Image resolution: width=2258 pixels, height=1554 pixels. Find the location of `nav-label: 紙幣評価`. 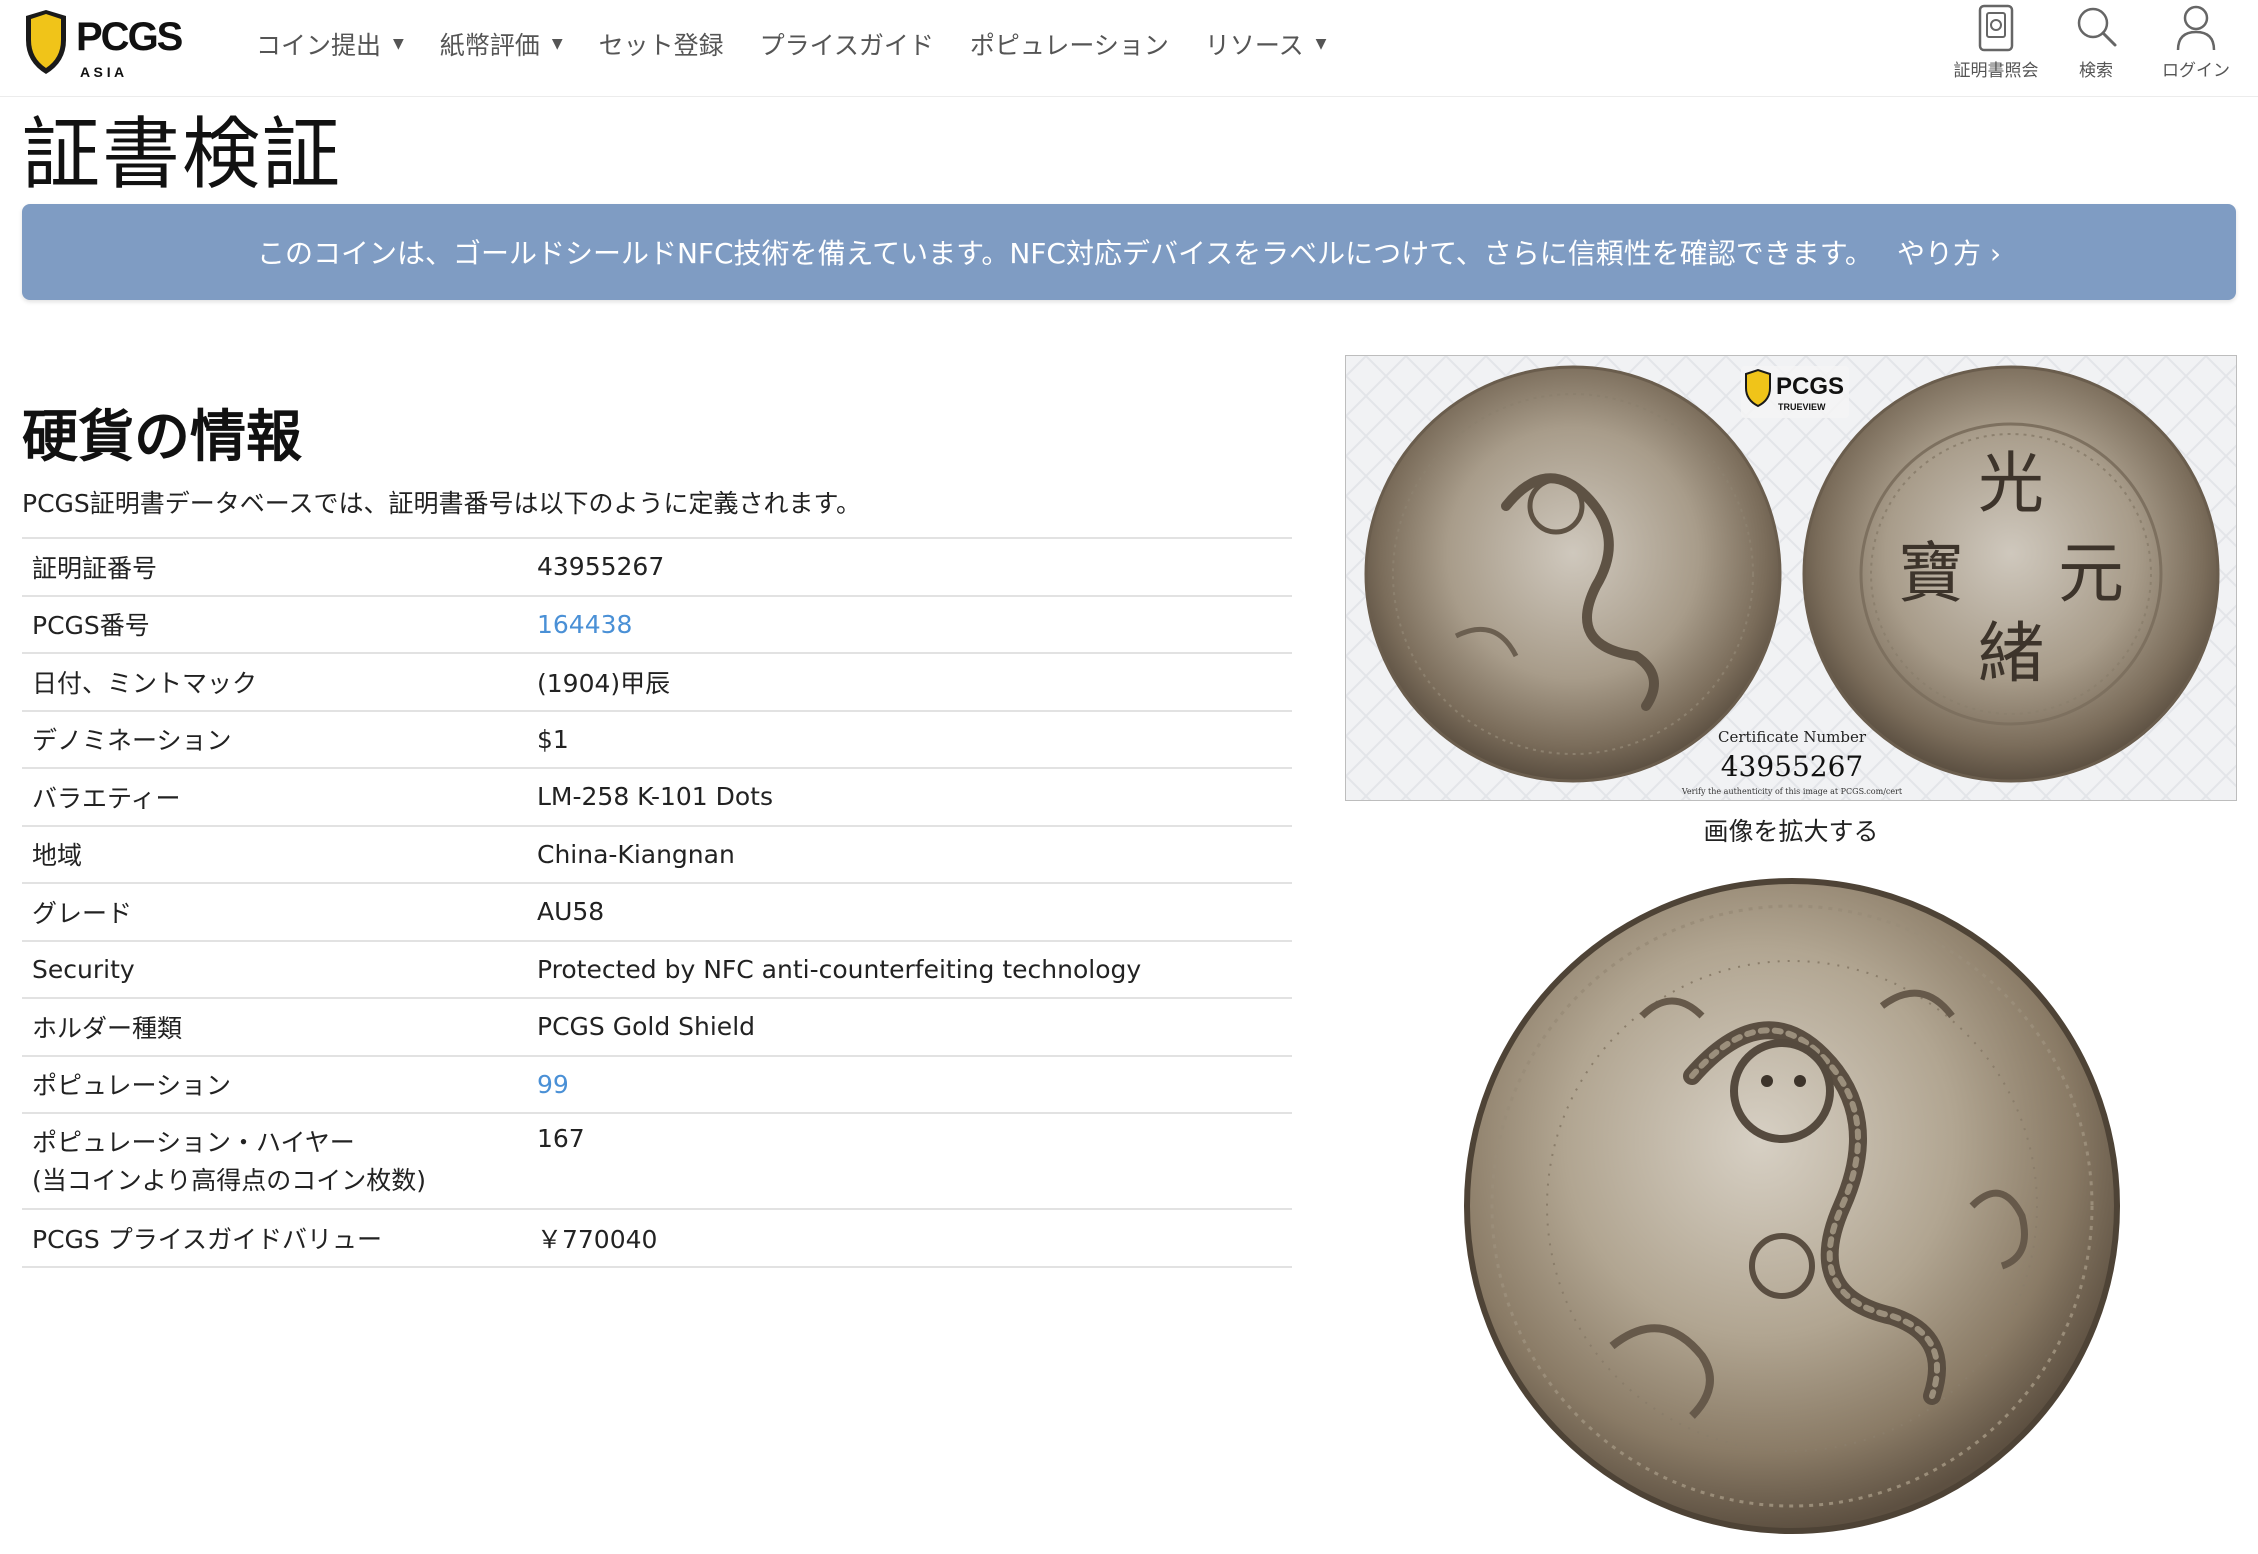

nav-label: 紙幣評価 is located at coordinates (489, 45).